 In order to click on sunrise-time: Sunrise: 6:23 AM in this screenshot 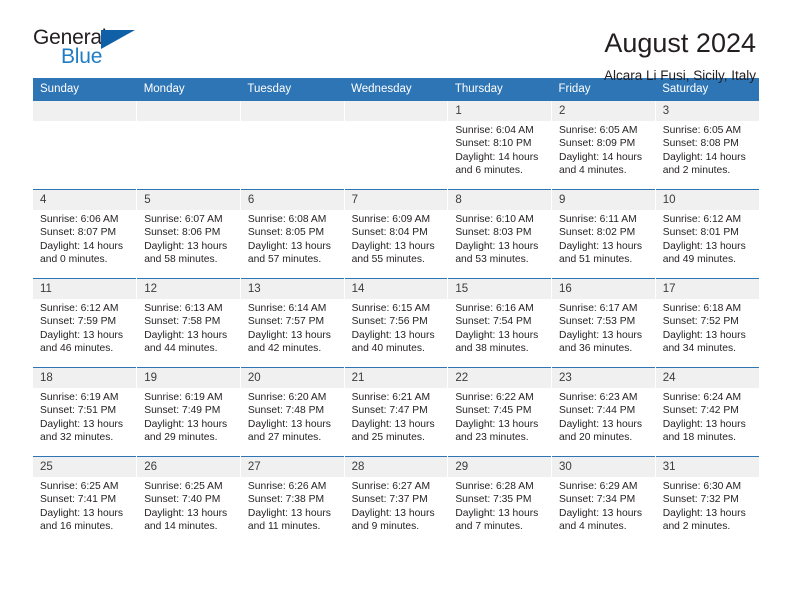, I will do `click(598, 397)`.